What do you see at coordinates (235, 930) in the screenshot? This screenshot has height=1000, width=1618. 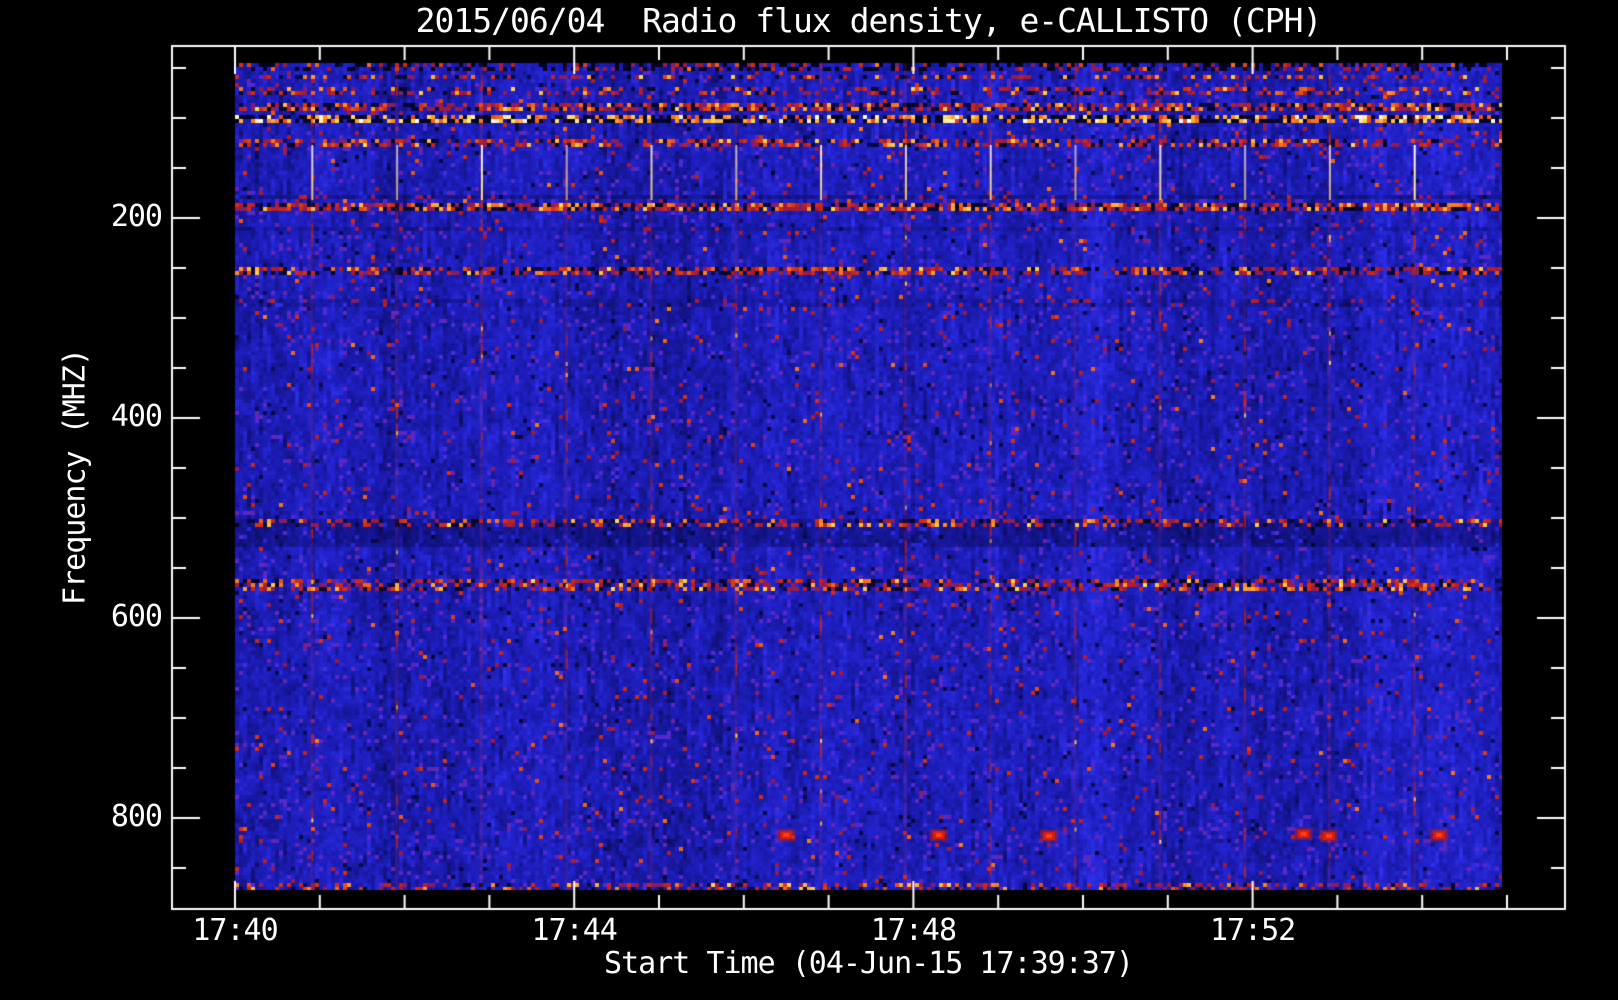 I see `x-tick-label: 17:40` at bounding box center [235, 930].